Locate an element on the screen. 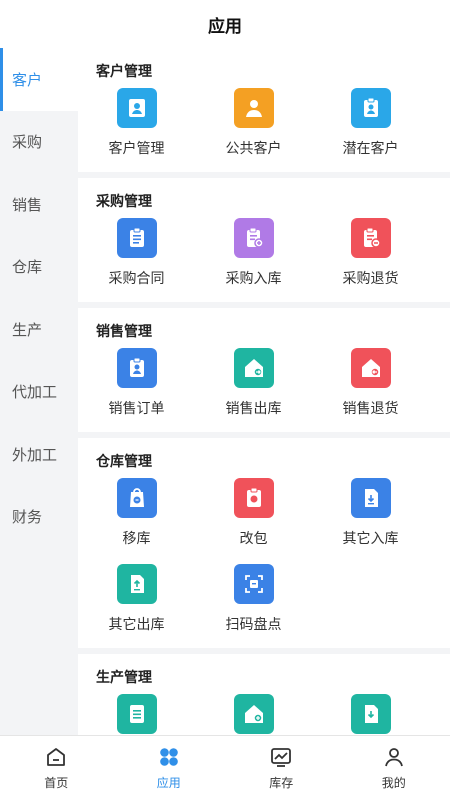  app-customer-management: 客户管理 is located at coordinates (136, 123).